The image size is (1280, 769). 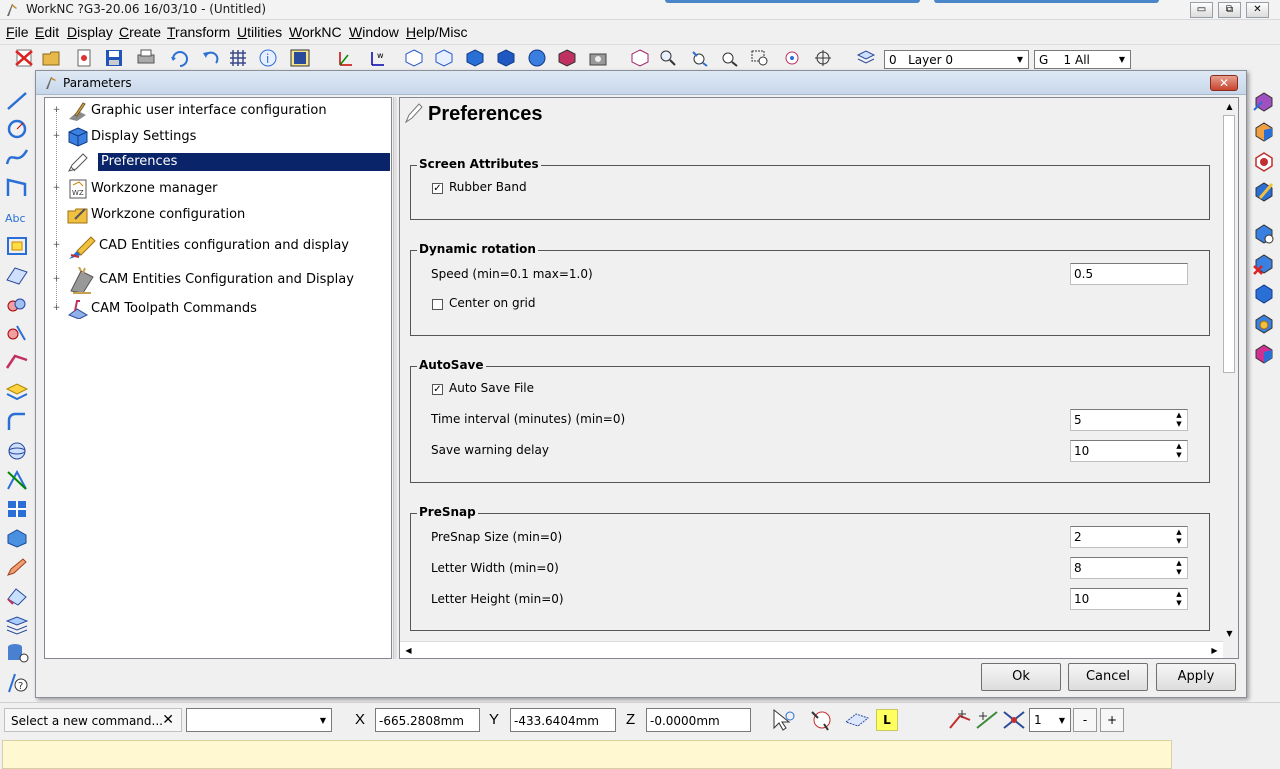 What do you see at coordinates (17, 538) in the screenshot?
I see `solid-icon` at bounding box center [17, 538].